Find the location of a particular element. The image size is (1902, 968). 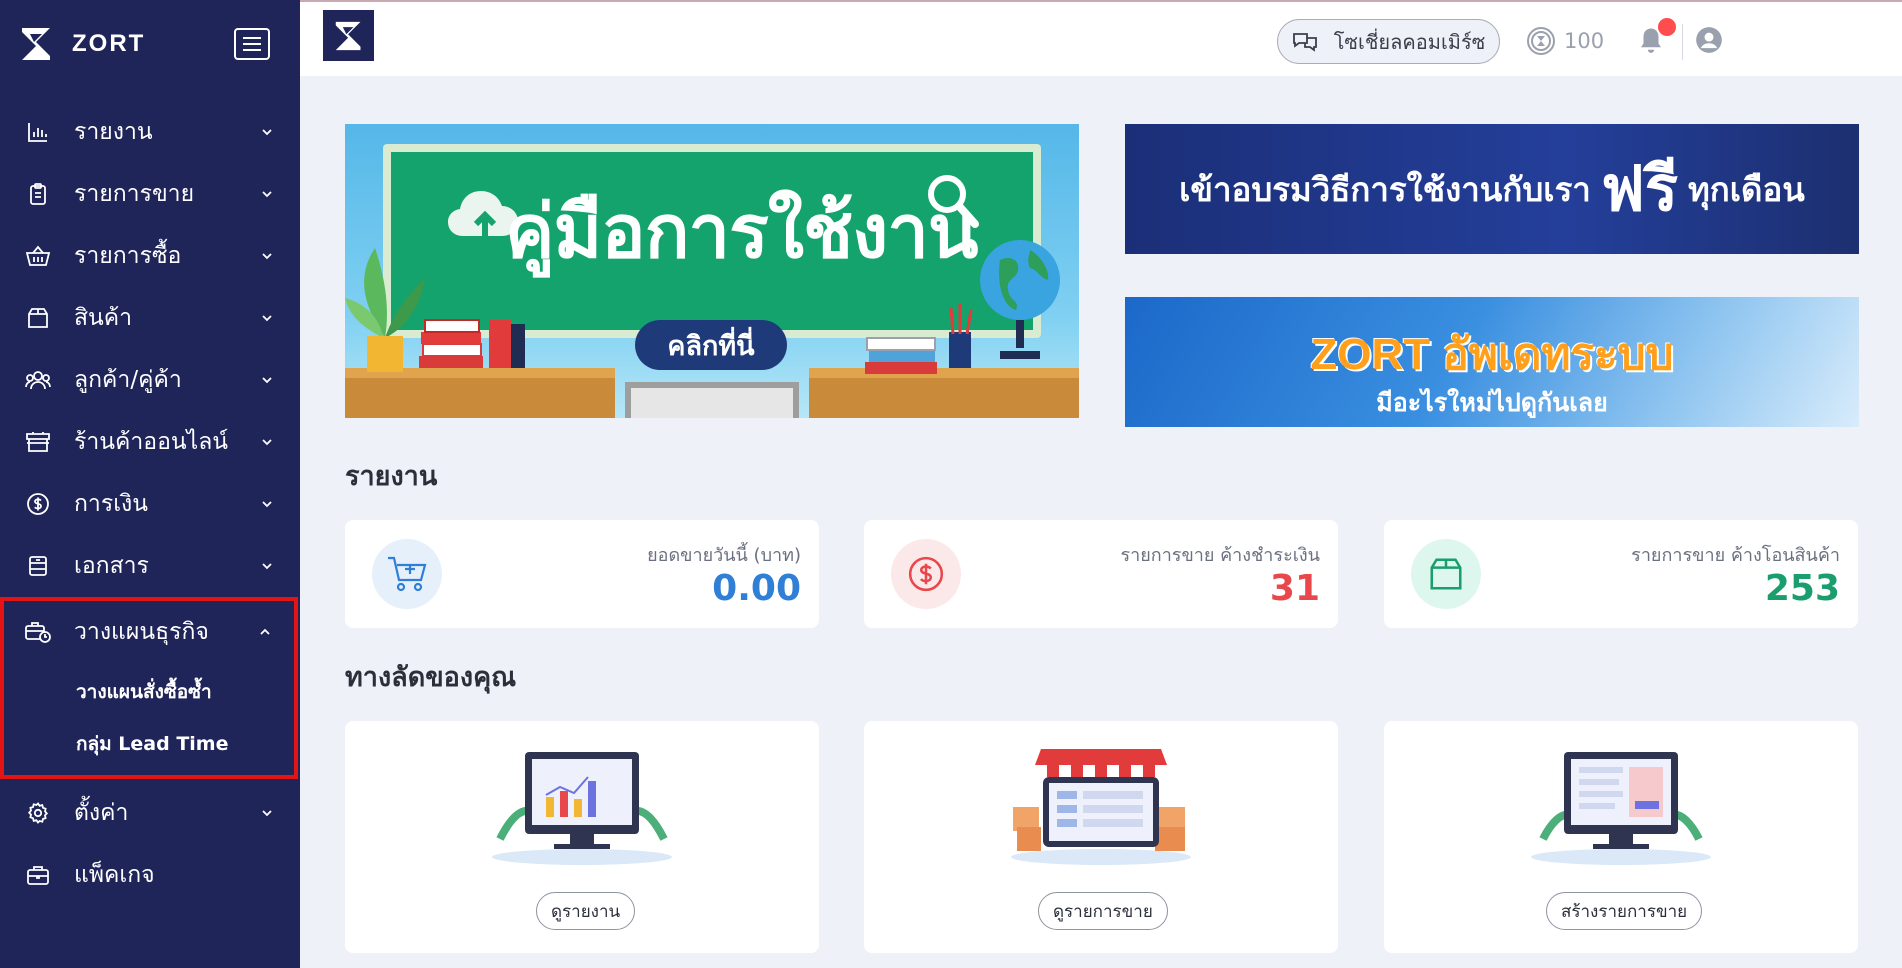

shortcut-card-create-sale: สร้างรายการขาย is located at coordinates (1621, 837).